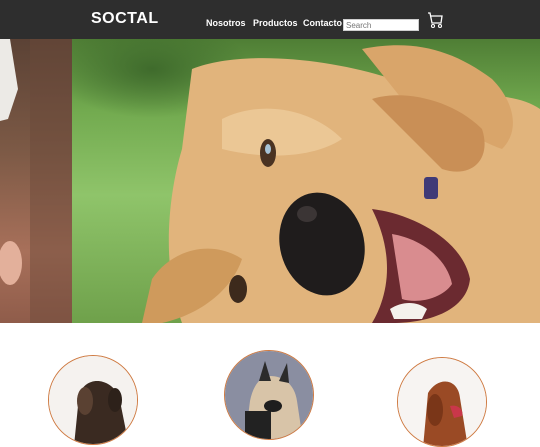 This screenshot has width=540, height=447. Describe the element at coordinates (125, 19) in the screenshot. I see `brand-logo: SOCTAL` at that location.